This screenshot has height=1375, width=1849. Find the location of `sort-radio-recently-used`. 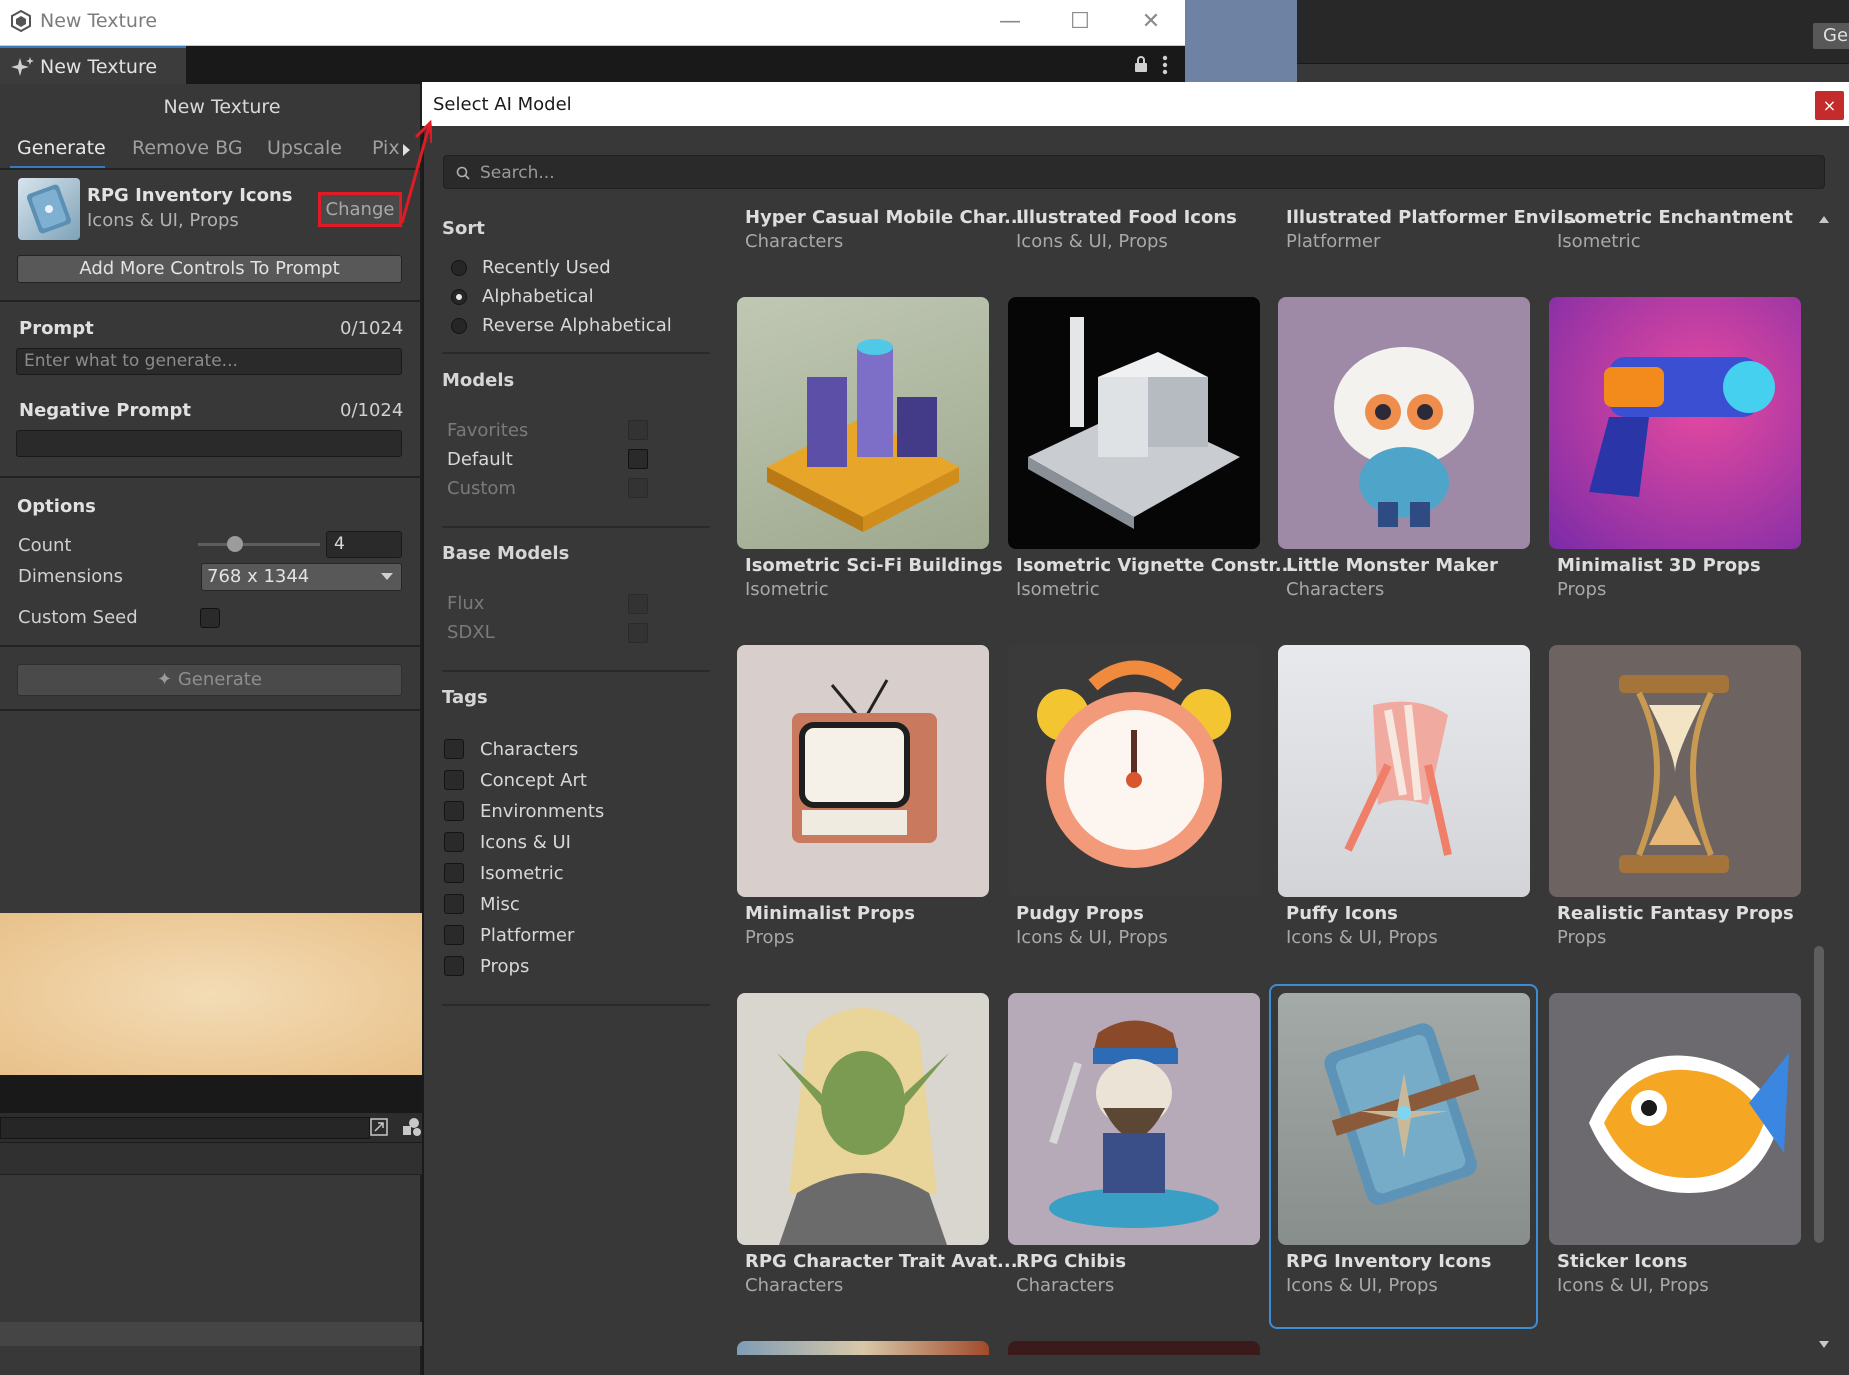

sort-radio-recently-used is located at coordinates (459, 268).